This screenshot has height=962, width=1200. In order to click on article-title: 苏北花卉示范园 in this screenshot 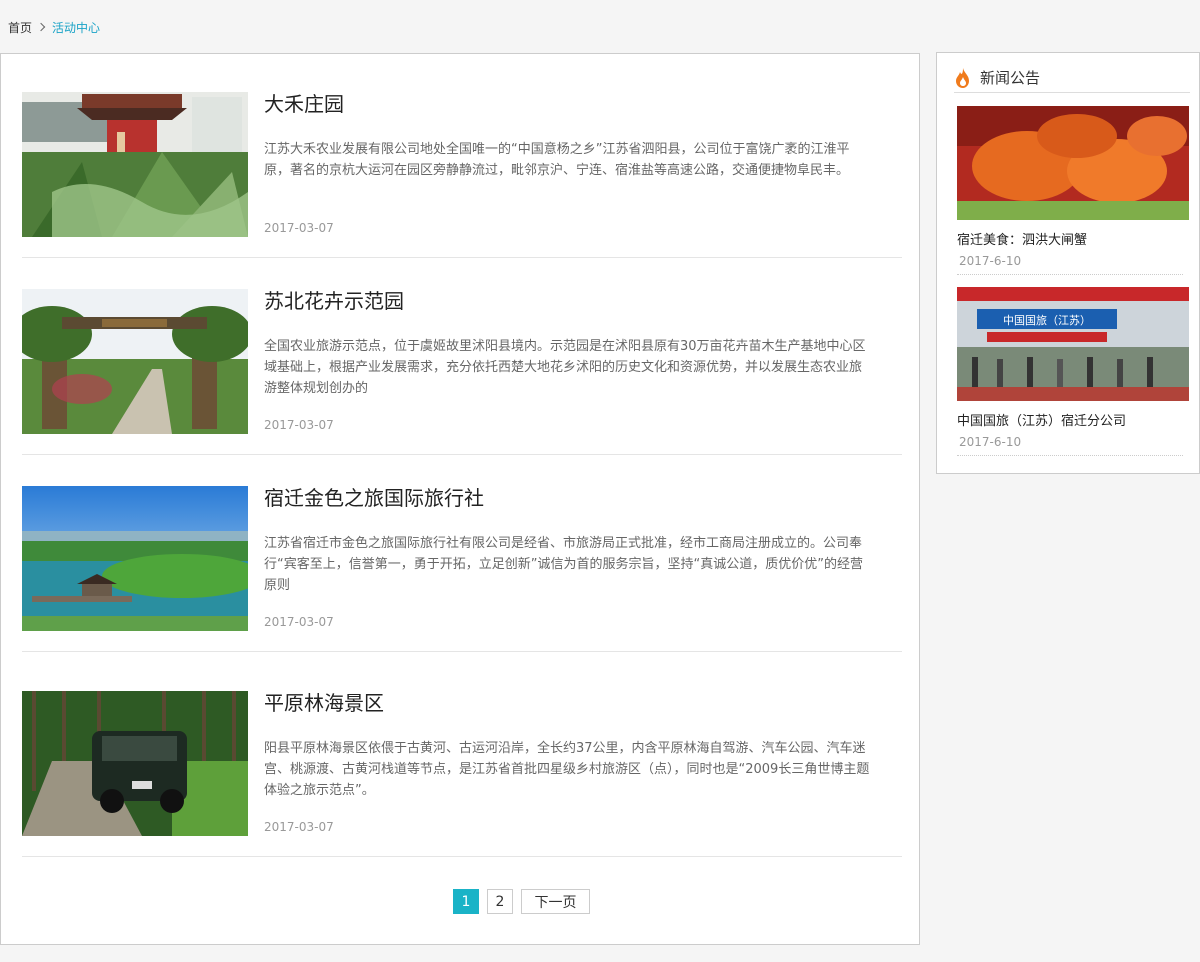, I will do `click(334, 301)`.